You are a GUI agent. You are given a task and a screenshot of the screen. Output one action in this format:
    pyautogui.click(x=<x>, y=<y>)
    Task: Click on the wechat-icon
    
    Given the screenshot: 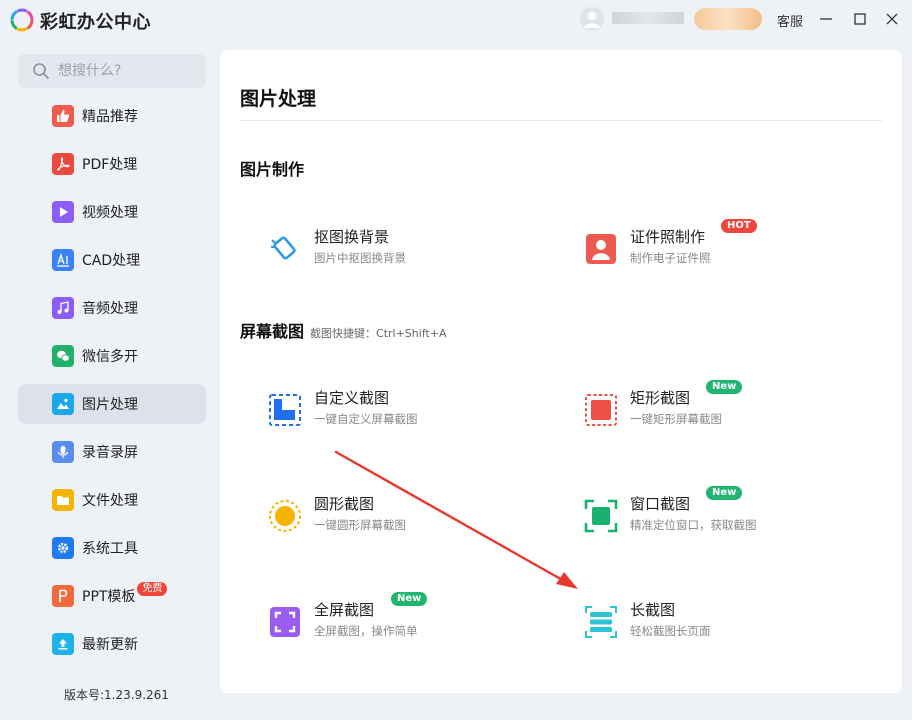 What is the action you would take?
    pyautogui.click(x=63, y=356)
    